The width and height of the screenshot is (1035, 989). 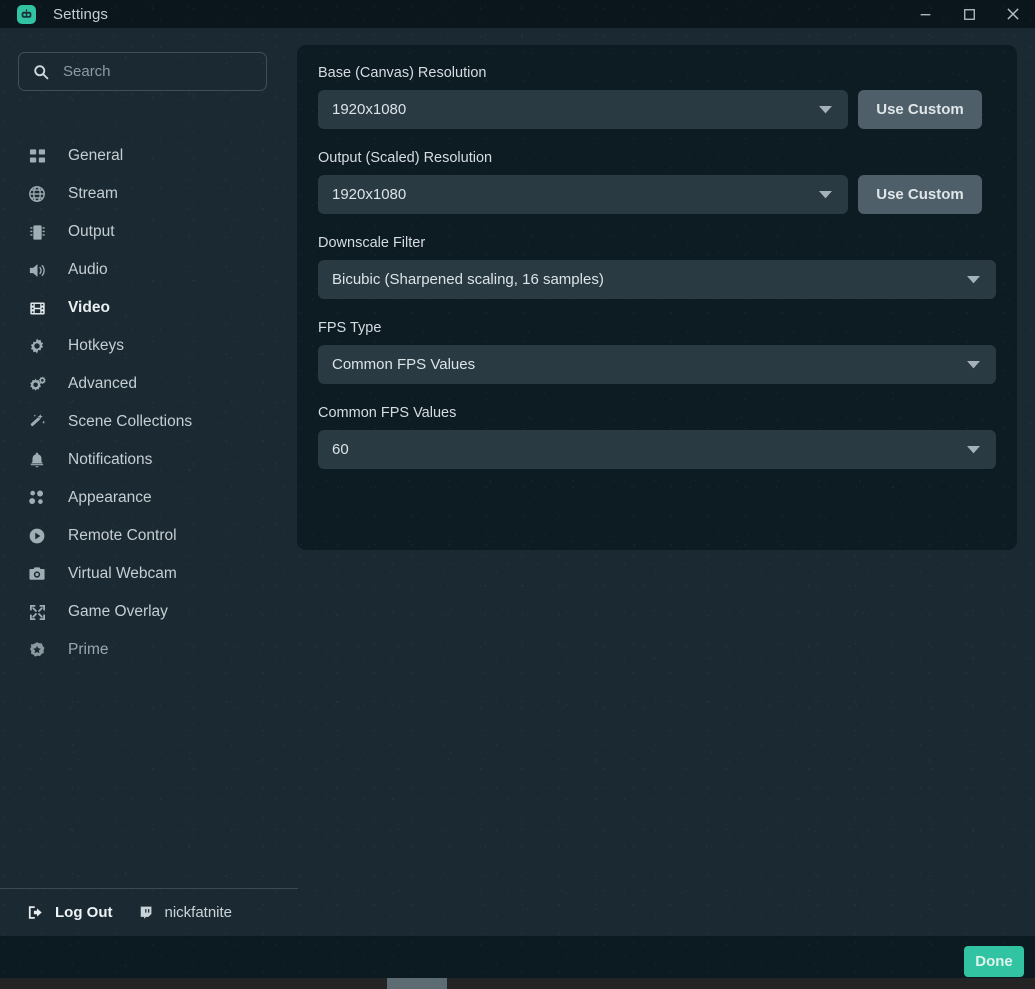 What do you see at coordinates (41, 72) in the screenshot?
I see `search-icon` at bounding box center [41, 72].